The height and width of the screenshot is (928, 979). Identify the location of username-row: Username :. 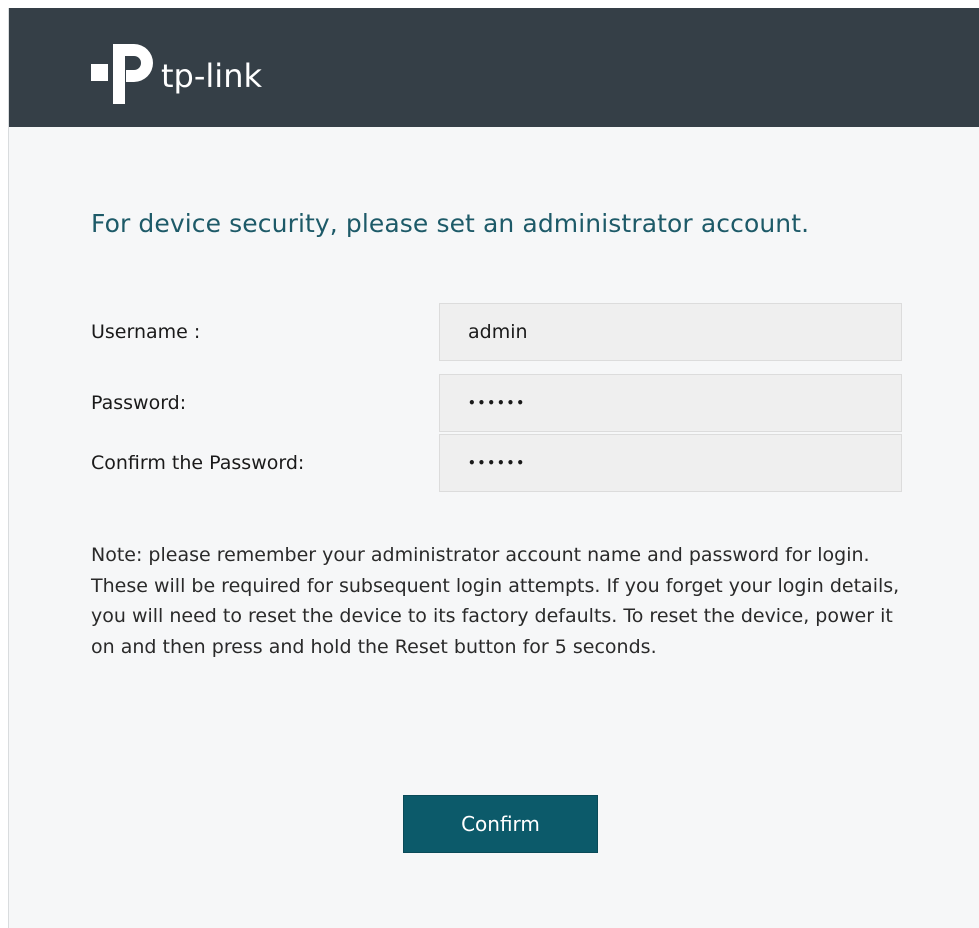
(497, 332).